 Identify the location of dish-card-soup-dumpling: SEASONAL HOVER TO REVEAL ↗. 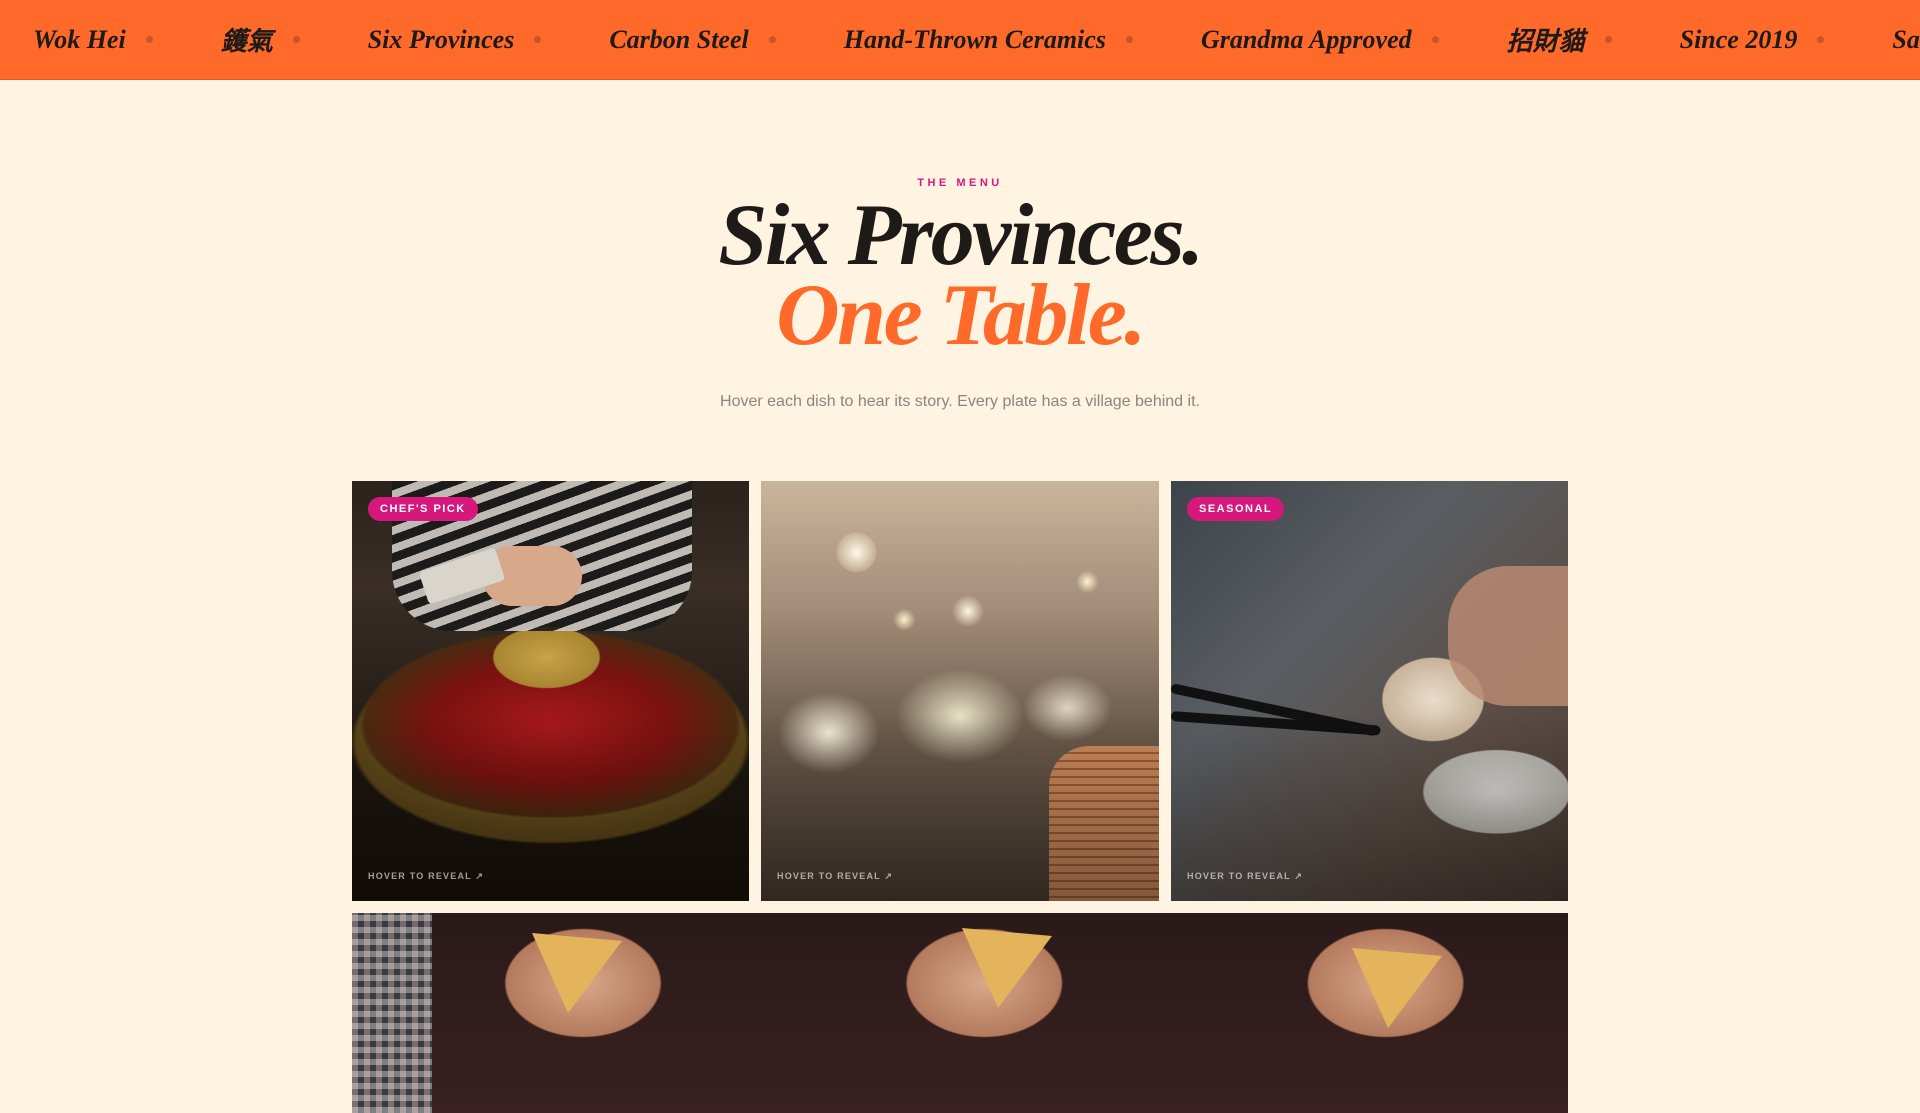
(1369, 691).